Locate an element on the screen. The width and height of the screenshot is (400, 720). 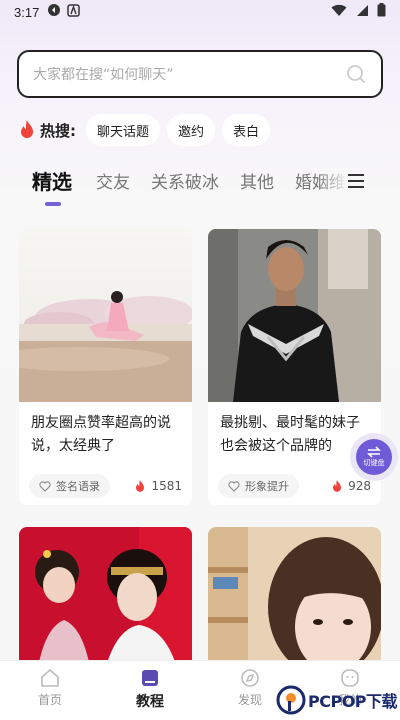
watermark: PCPOP下载 is located at coordinates (337, 700).